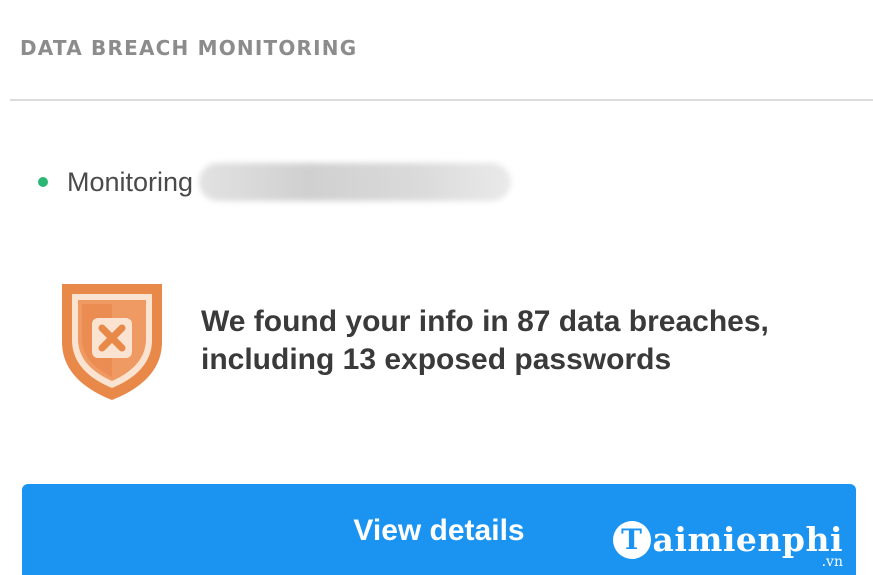  I want to click on watermark-brand: aimienphi, so click(747, 539).